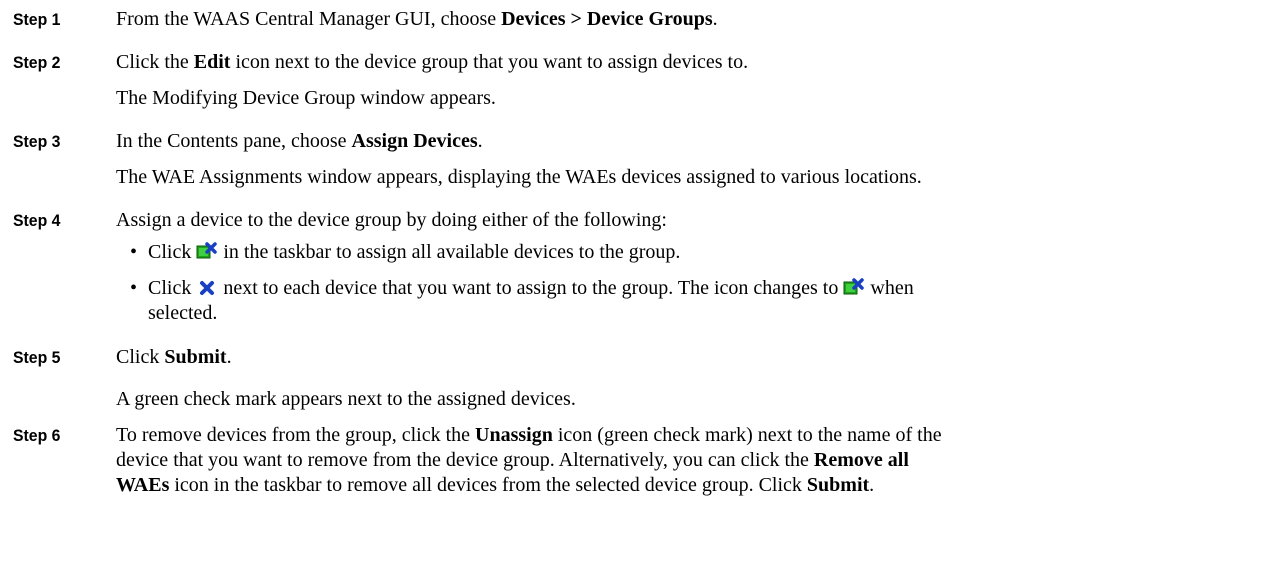 This screenshot has height=581, width=1276. I want to click on step-label: Step 1, so click(37, 19).